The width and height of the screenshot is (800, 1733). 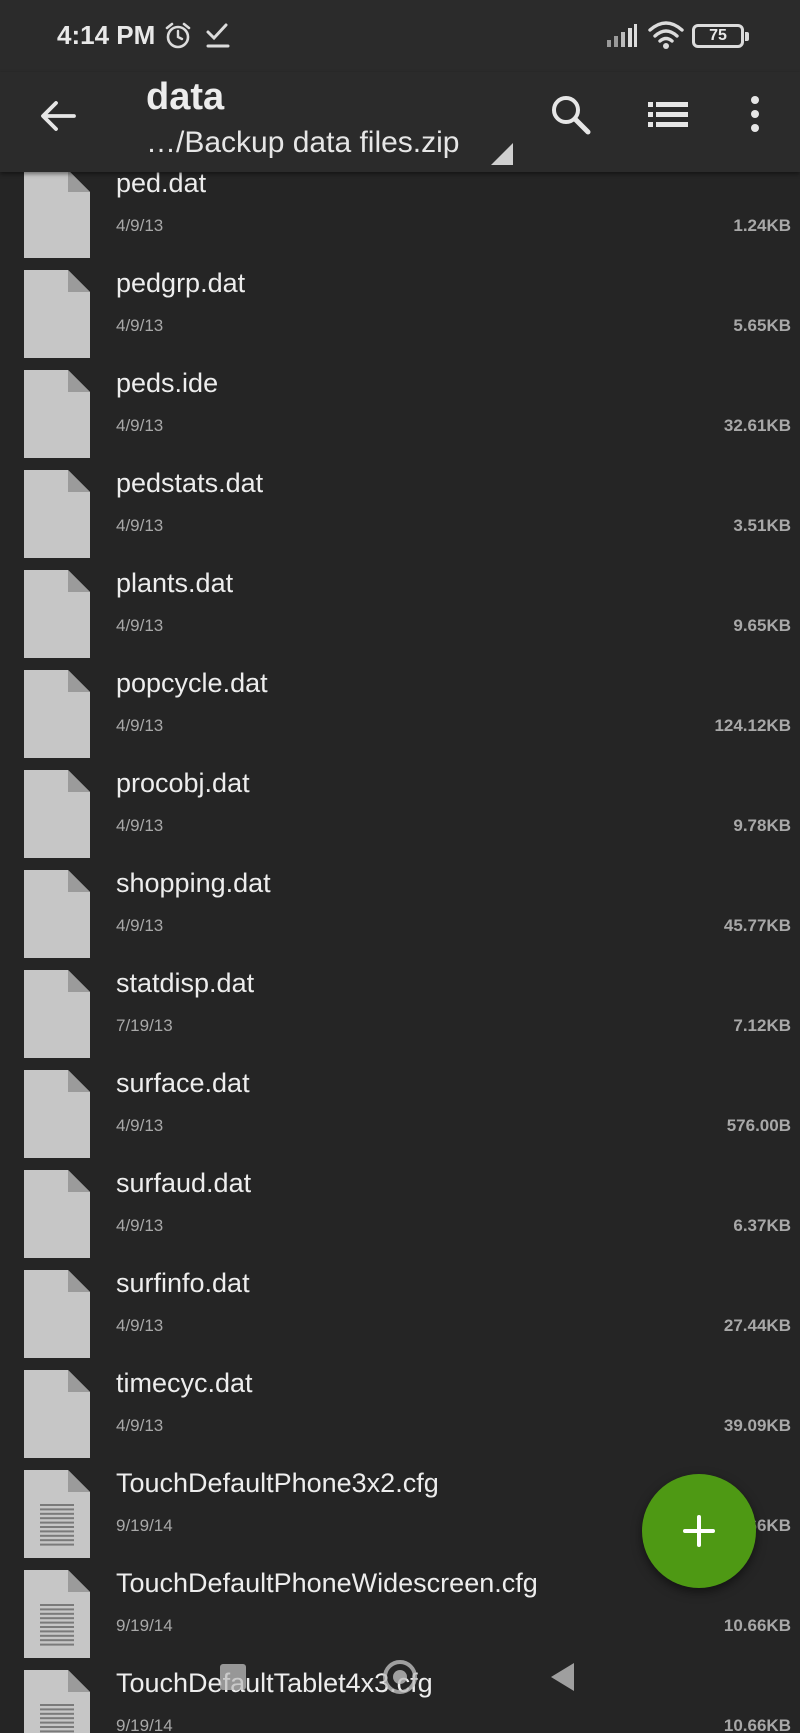 What do you see at coordinates (400, 804) in the screenshot?
I see `file-row: procobj.dat 4/9/13 9.78KB` at bounding box center [400, 804].